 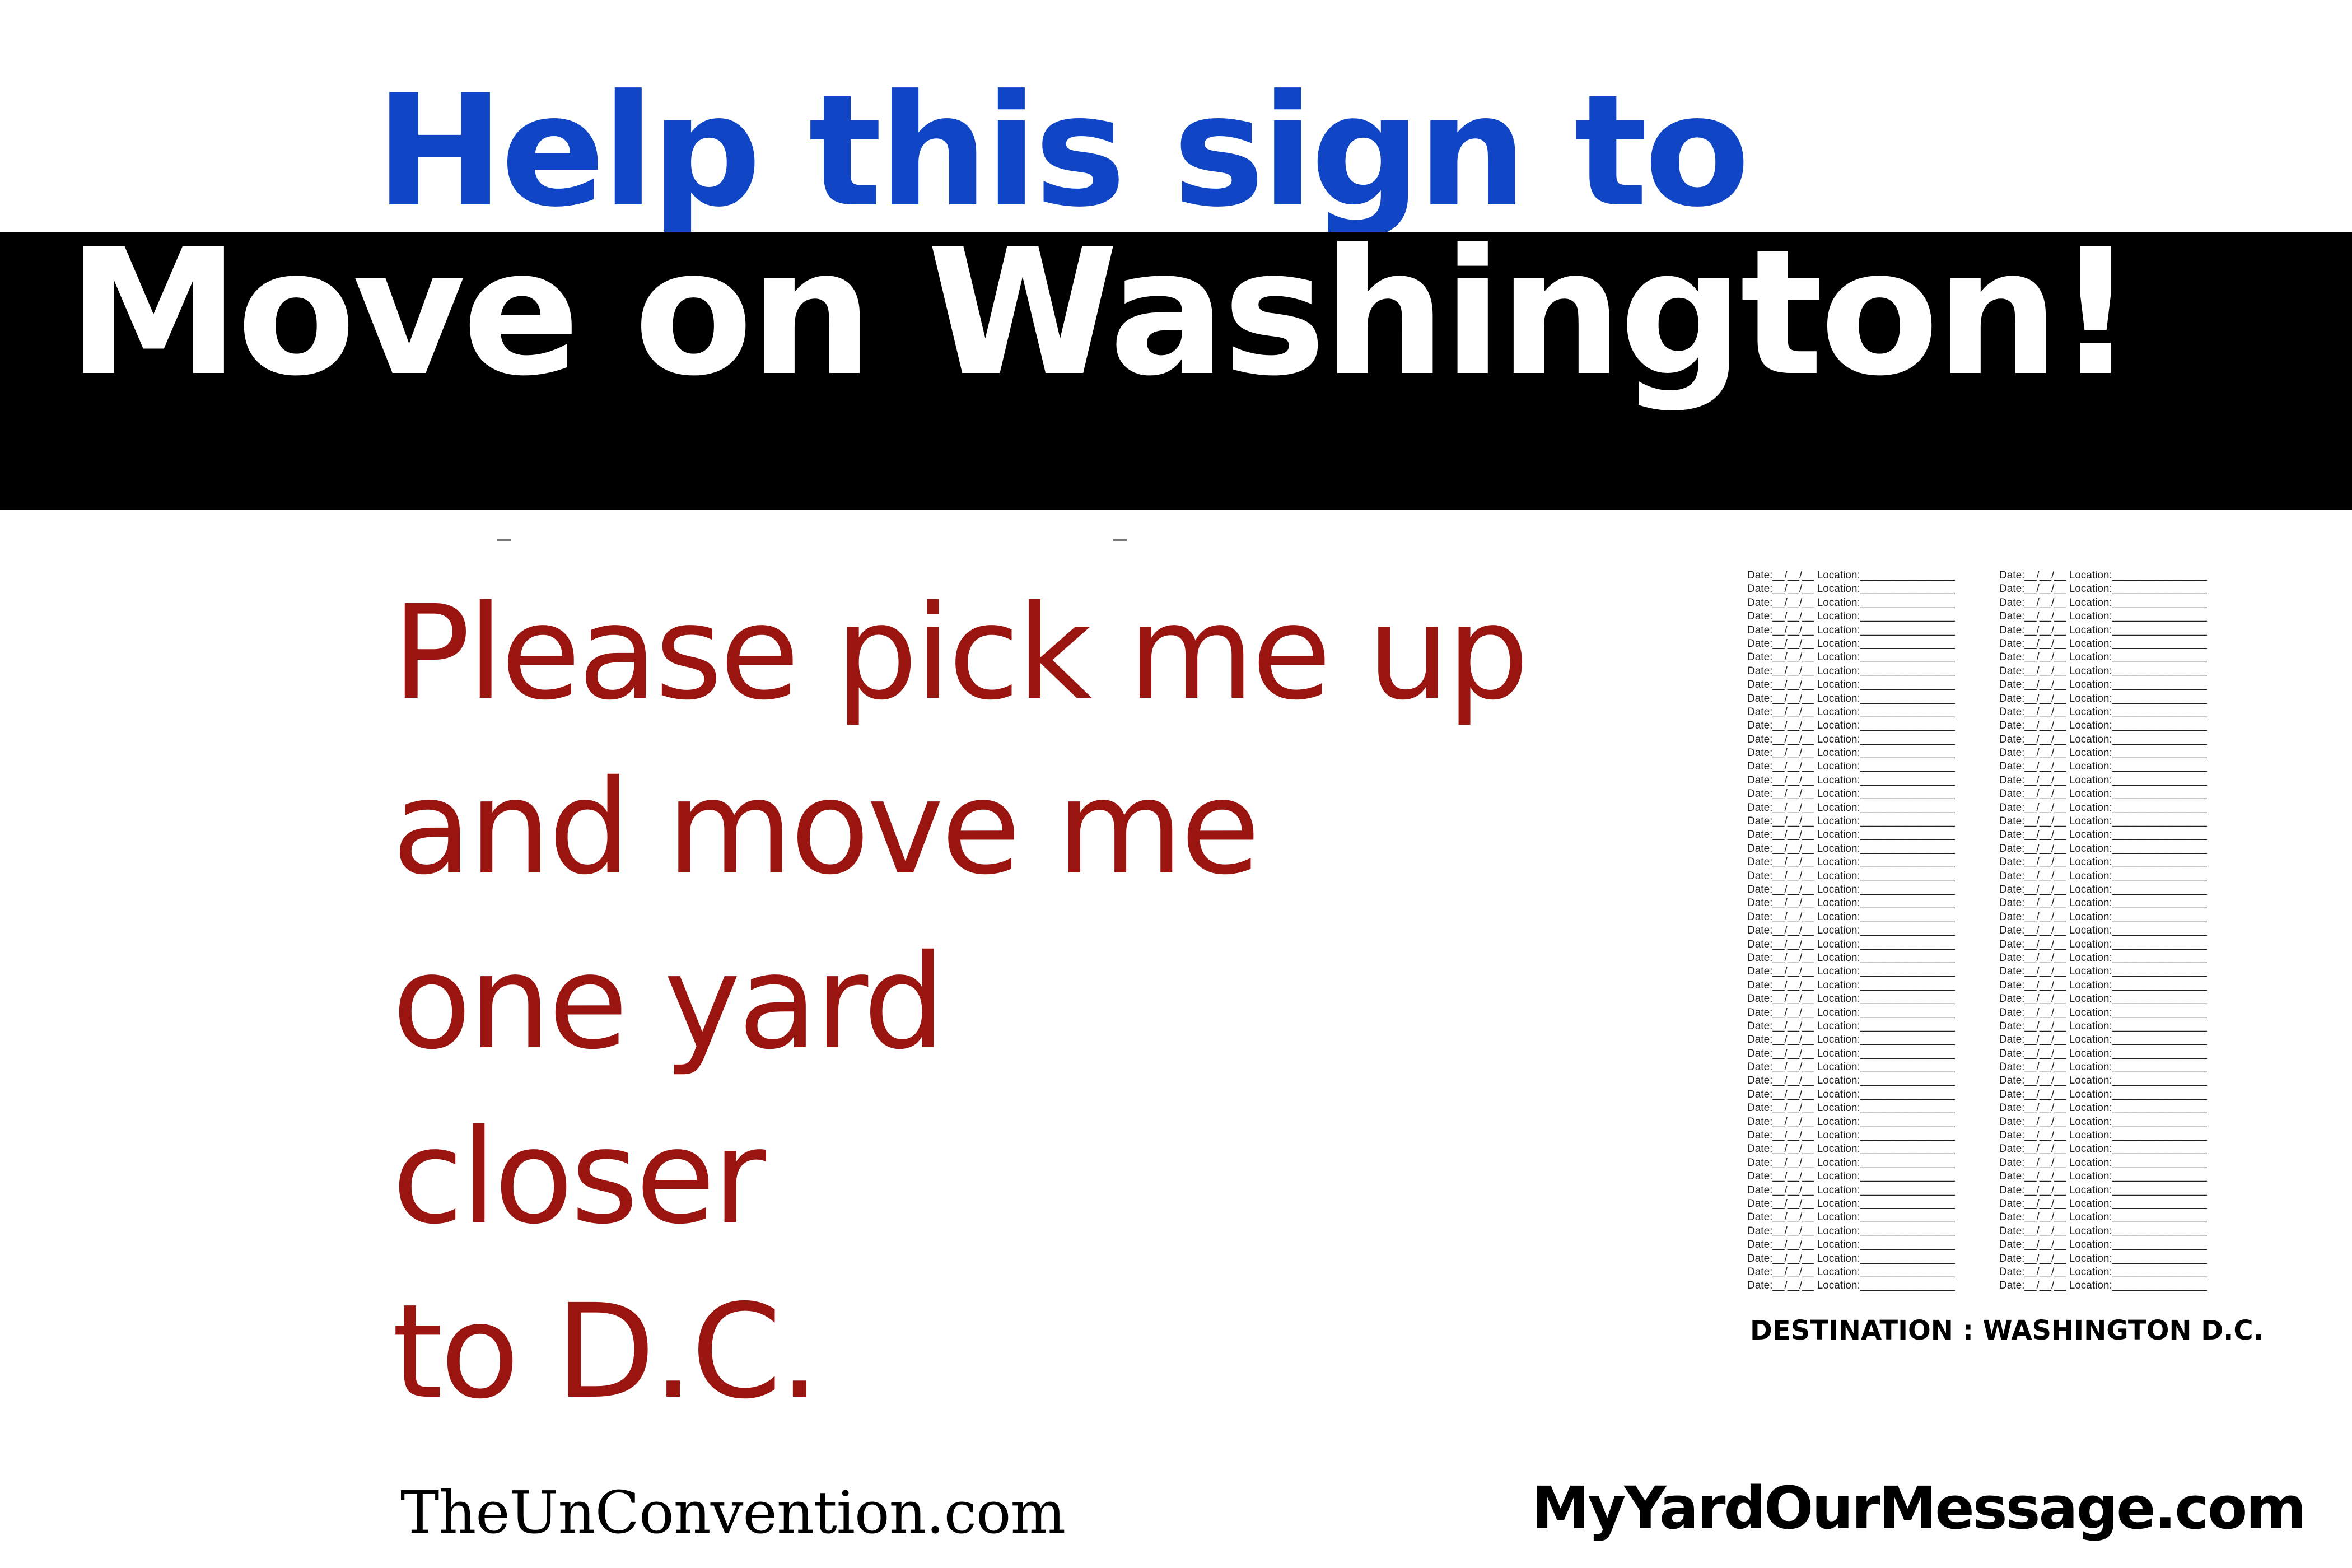 I want to click on message-line-5: to D.C., so click(x=606, y=1352).